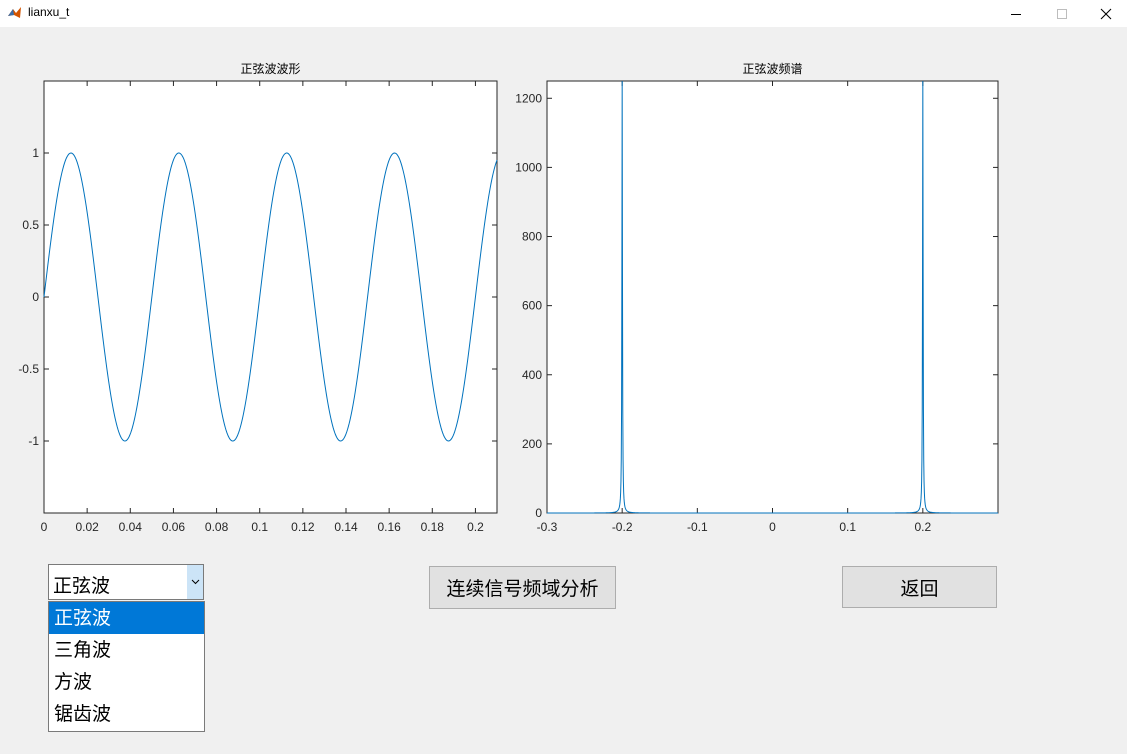 The width and height of the screenshot is (1127, 754). What do you see at coordinates (217, 527) in the screenshot?
I see `x-tick-label: 0.08` at bounding box center [217, 527].